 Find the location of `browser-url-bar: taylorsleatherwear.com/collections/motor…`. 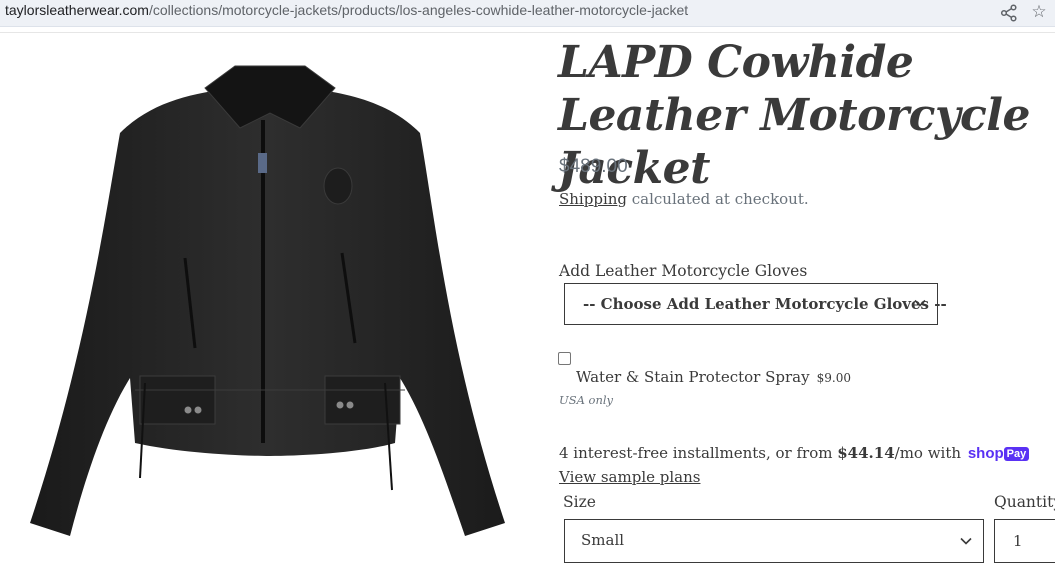

browser-url-bar: taylorsleatherwear.com/collections/motor… is located at coordinates (527, 13).